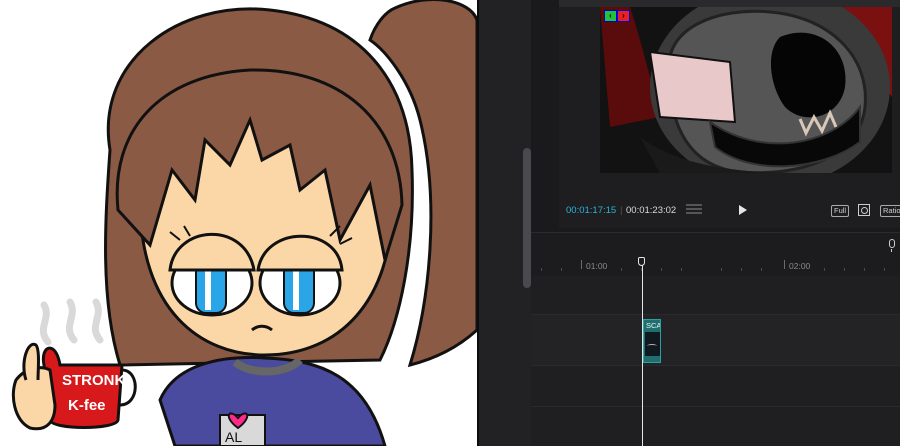 This screenshot has width=900, height=446. I want to click on ruler-label-1: 01:00, so click(597, 266).